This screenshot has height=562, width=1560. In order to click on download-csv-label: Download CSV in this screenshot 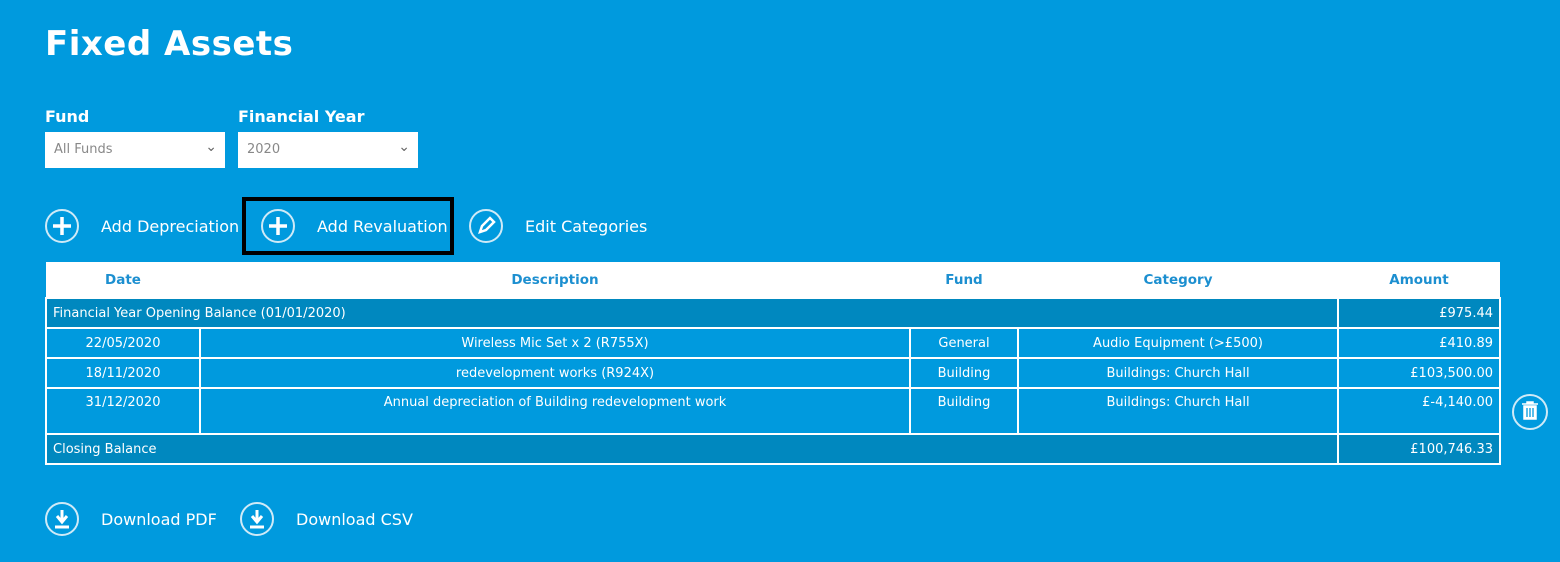, I will do `click(354, 519)`.